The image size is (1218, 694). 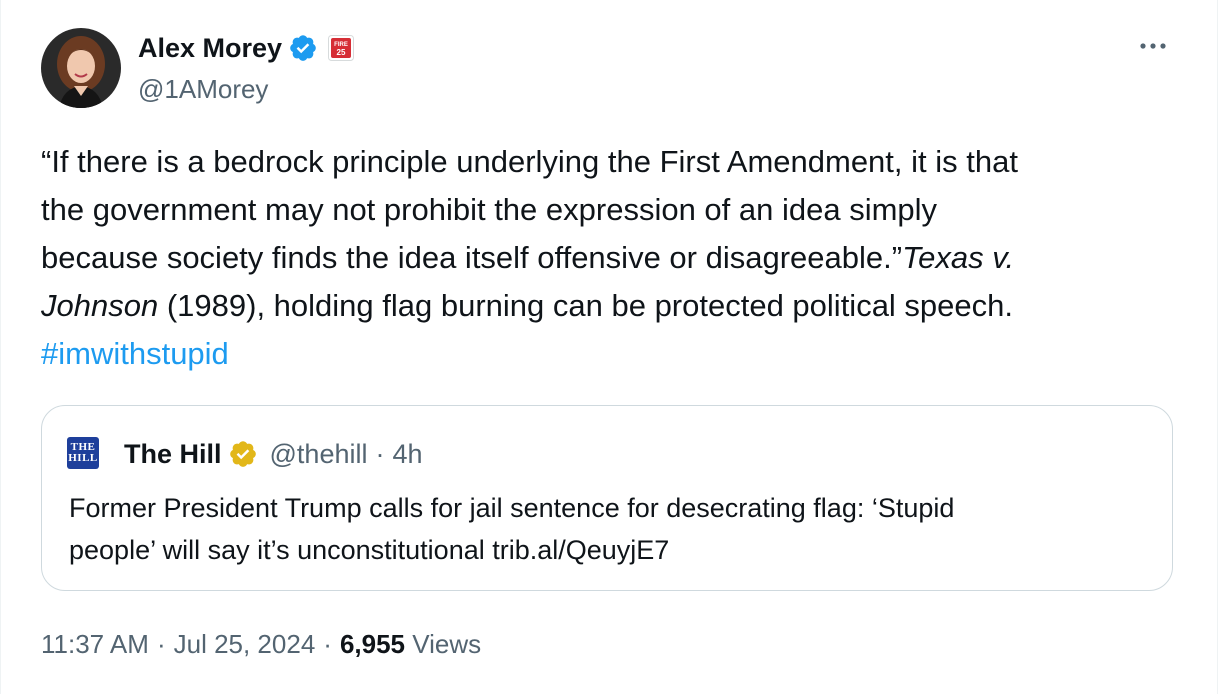 What do you see at coordinates (173, 454) in the screenshot?
I see `quoted-author-name: The Hill` at bounding box center [173, 454].